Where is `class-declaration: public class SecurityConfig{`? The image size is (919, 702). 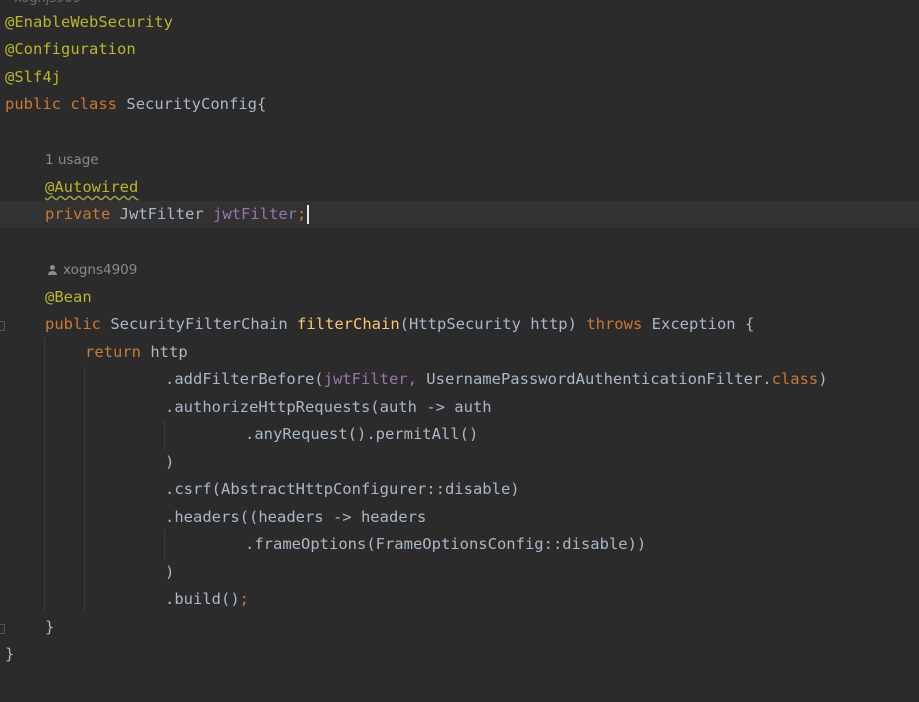 class-declaration: public class SecurityConfig{ is located at coordinates (135, 104).